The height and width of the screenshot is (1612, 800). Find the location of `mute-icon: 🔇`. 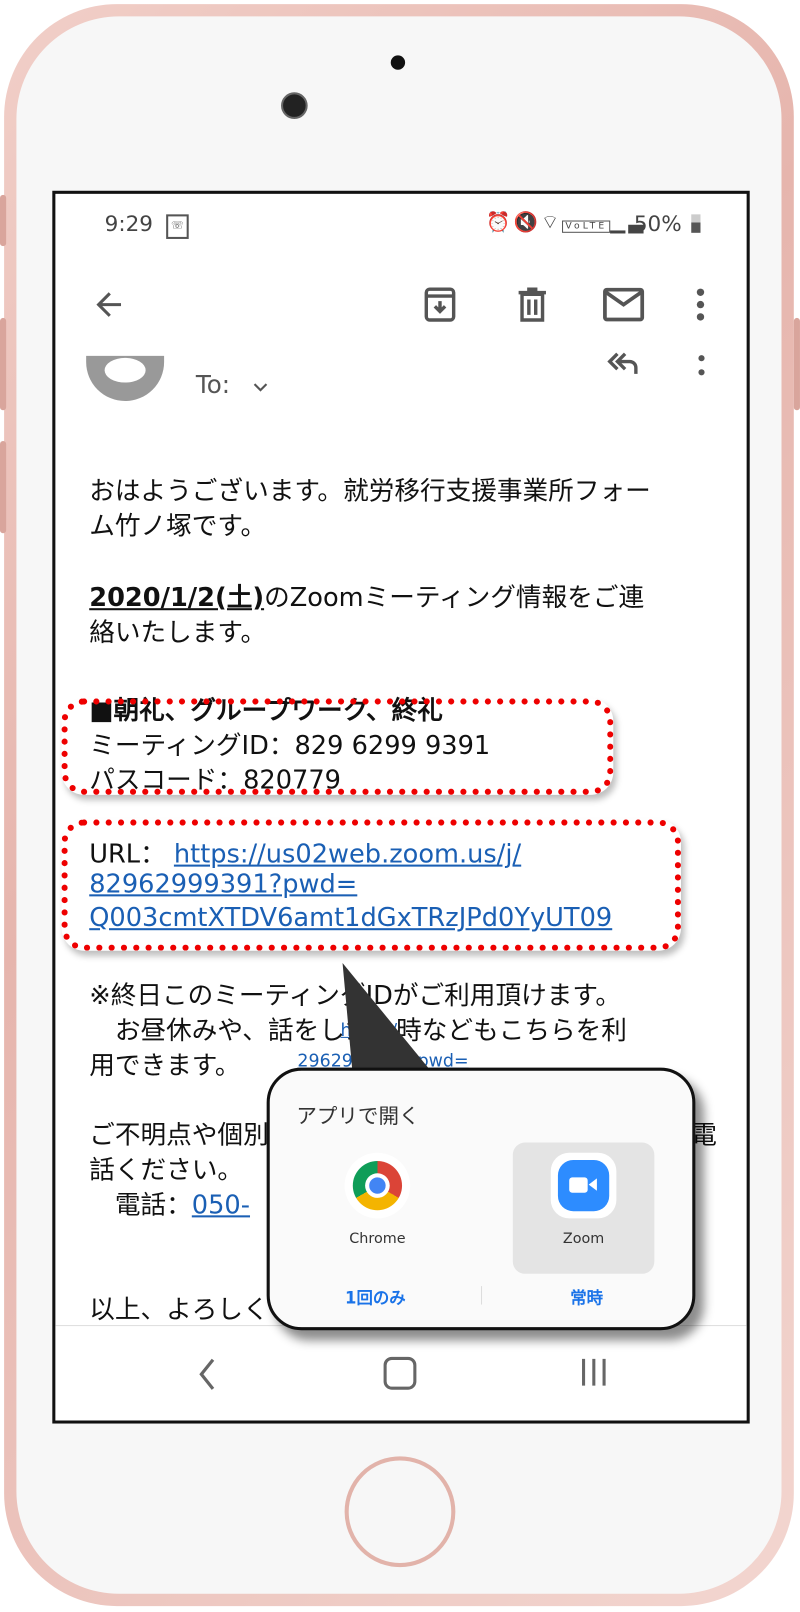

mute-icon: 🔇 is located at coordinates (527, 222).